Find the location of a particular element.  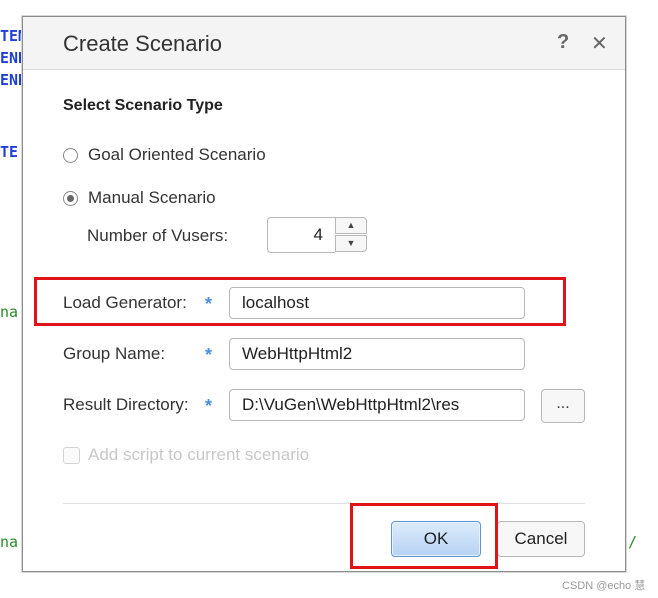

group-name-input: WebHttpHtml2 is located at coordinates (377, 354).